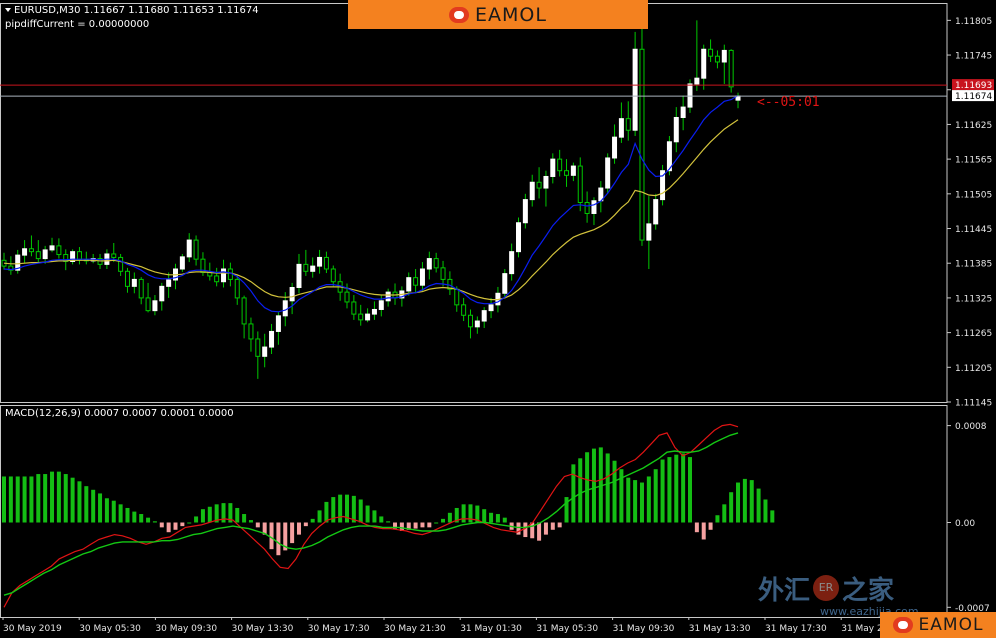  Describe the element at coordinates (567, 629) in the screenshot. I see `time-tick-label: 31 May 05:30` at that location.